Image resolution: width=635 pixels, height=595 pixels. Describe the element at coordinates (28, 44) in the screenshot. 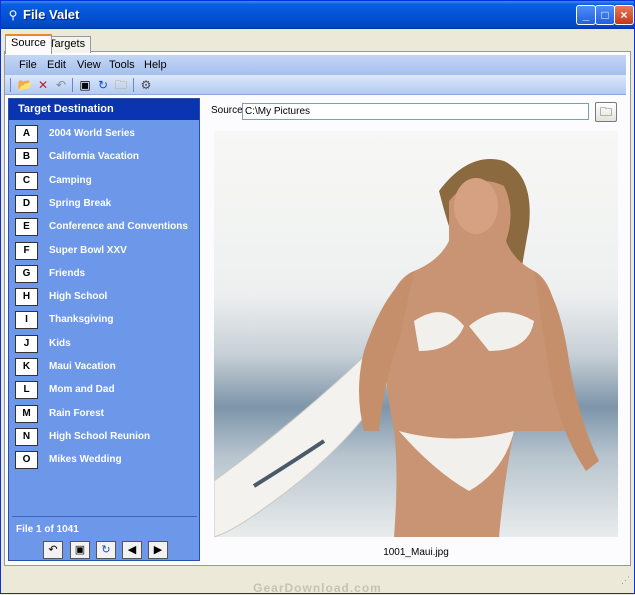

I see `tab-source: Source` at that location.